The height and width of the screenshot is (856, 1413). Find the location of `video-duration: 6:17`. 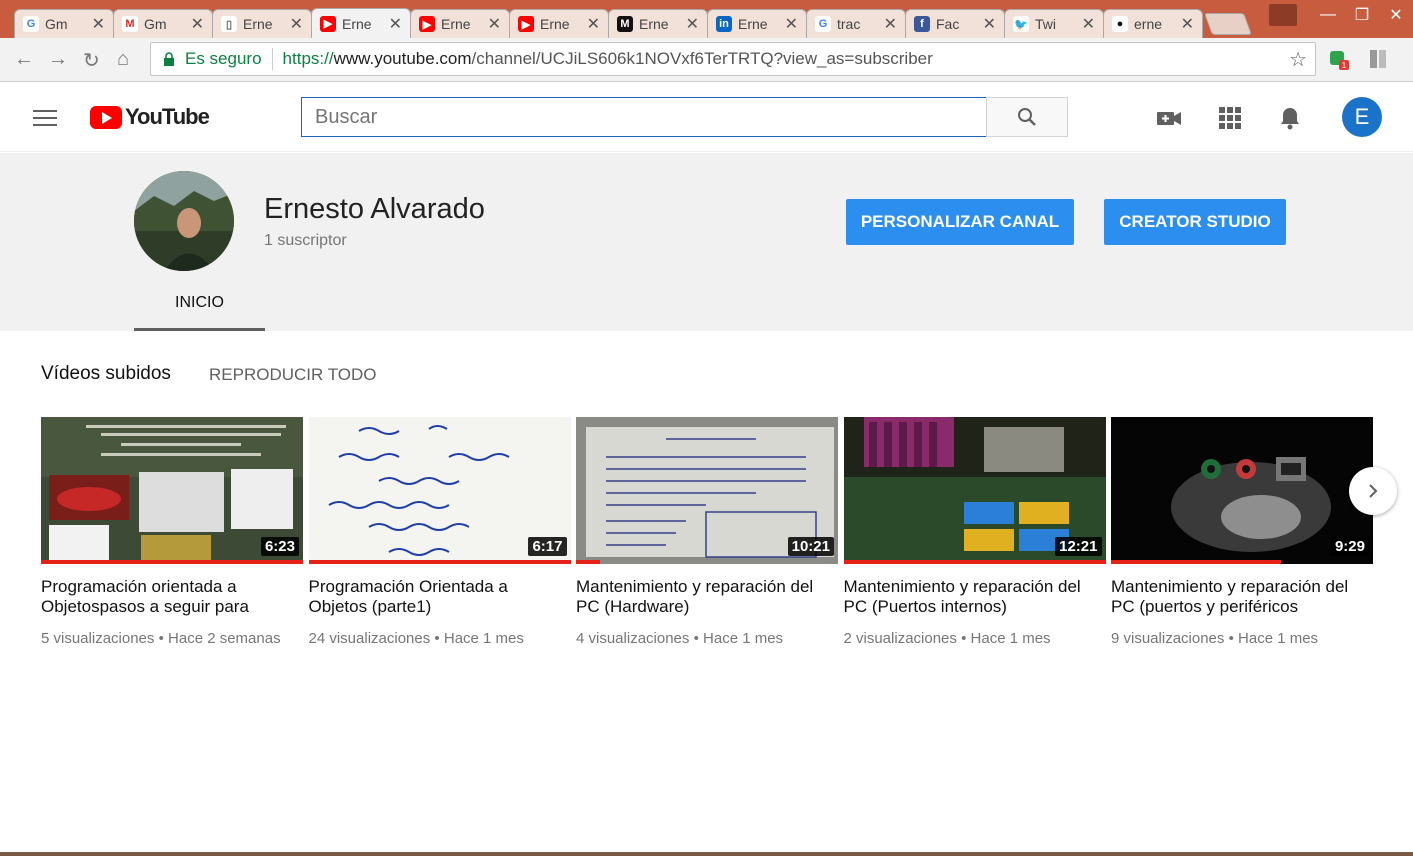

video-duration: 6:17 is located at coordinates (547, 546).